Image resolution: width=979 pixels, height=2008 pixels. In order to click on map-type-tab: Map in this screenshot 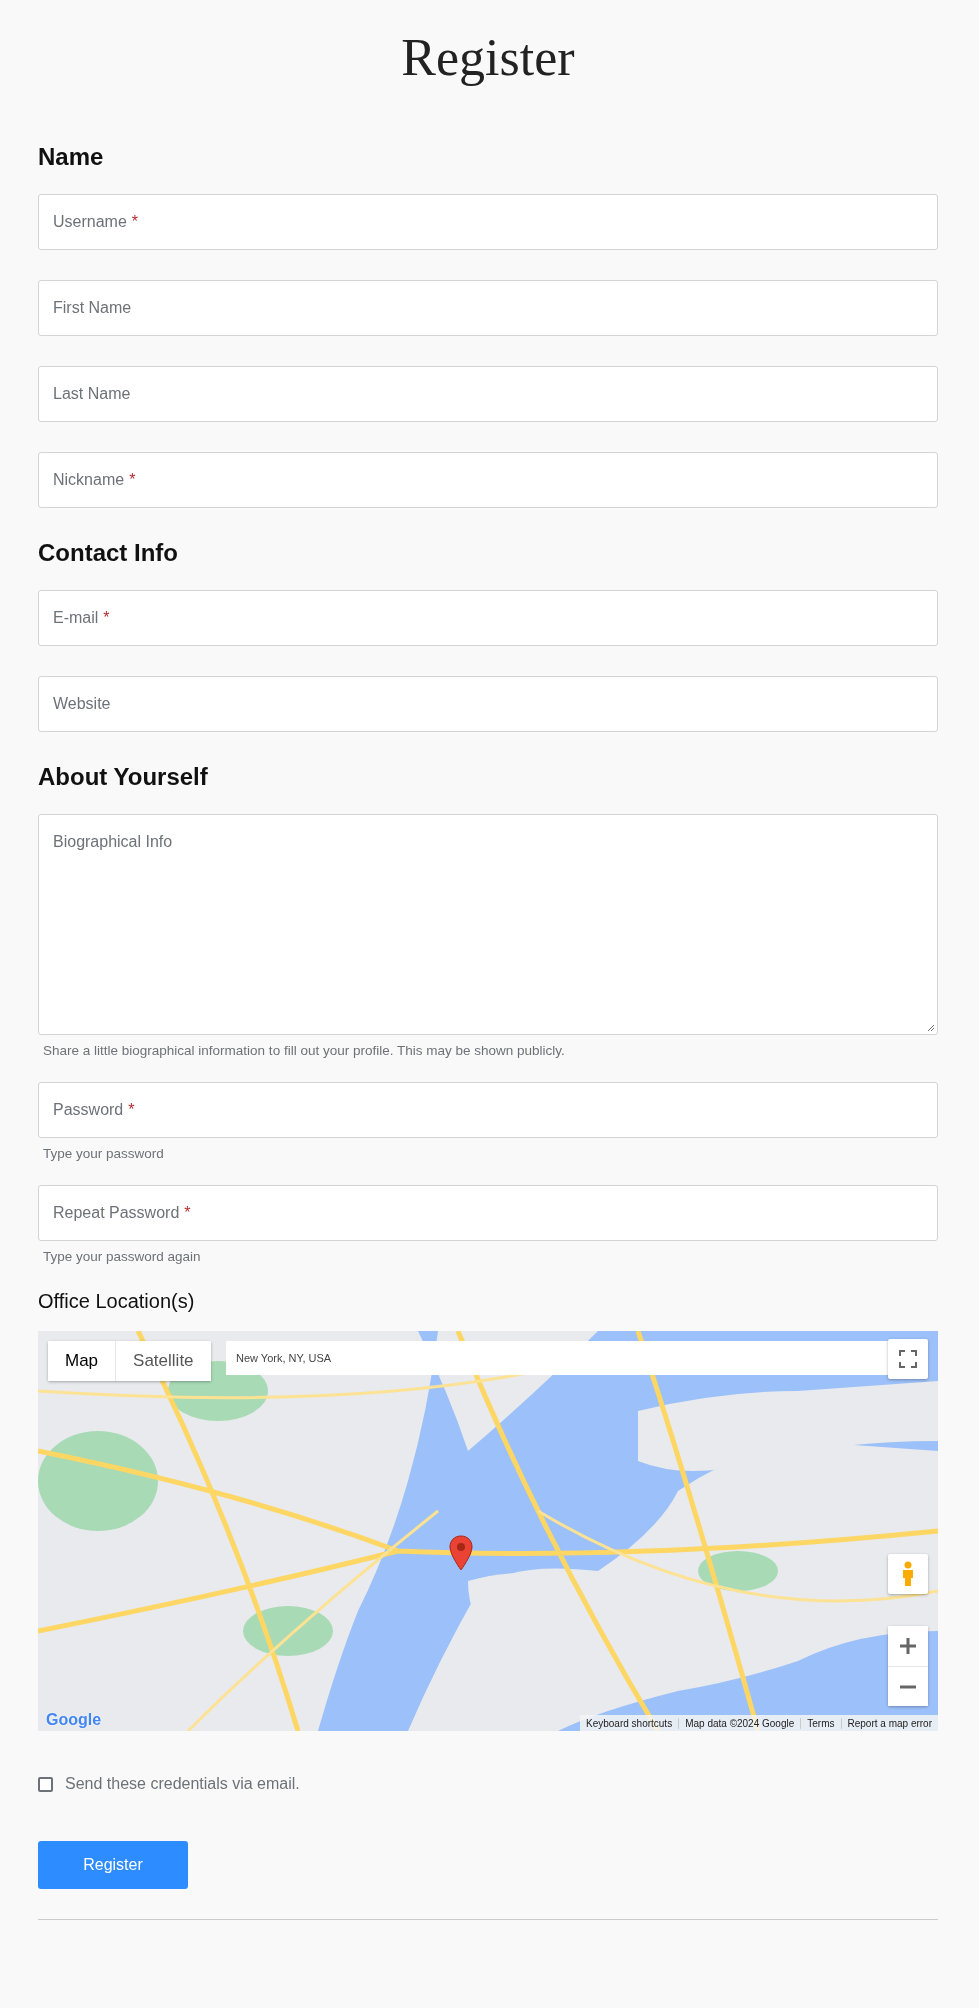, I will do `click(82, 1361)`.